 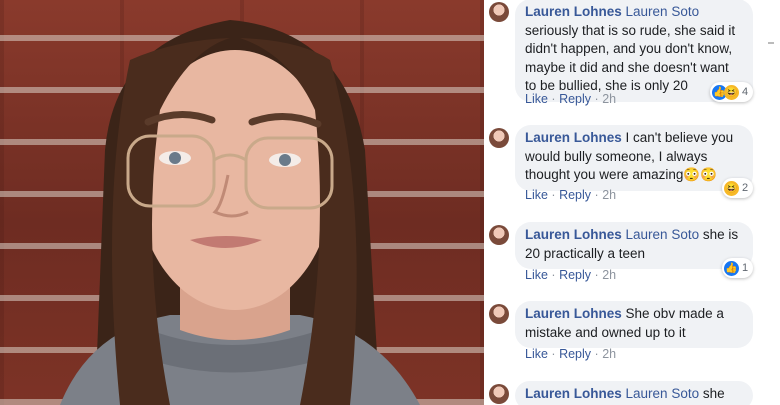 I want to click on reaction-summary: 👍 1, so click(x=738, y=268).